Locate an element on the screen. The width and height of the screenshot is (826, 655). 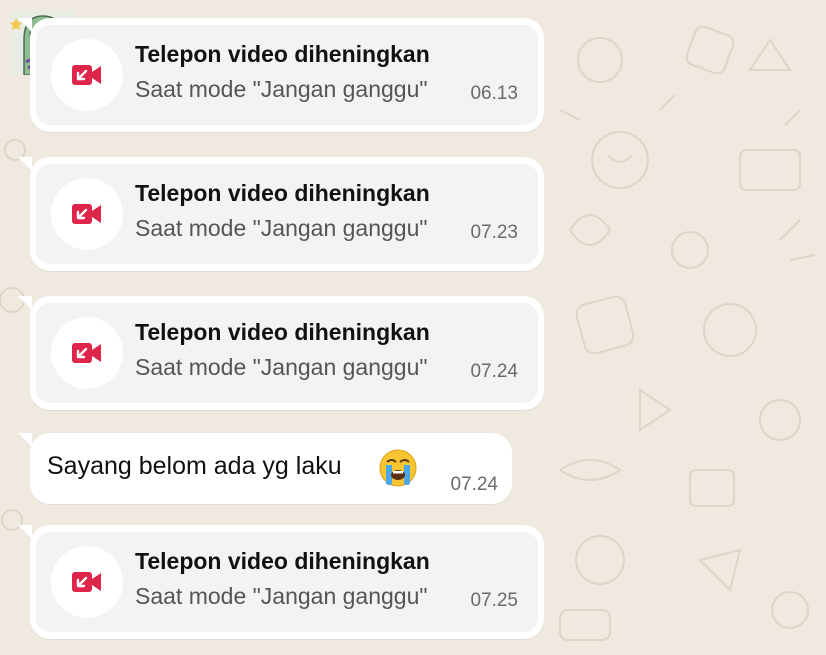
loudly-crying-face-icon is located at coordinates (398, 468).